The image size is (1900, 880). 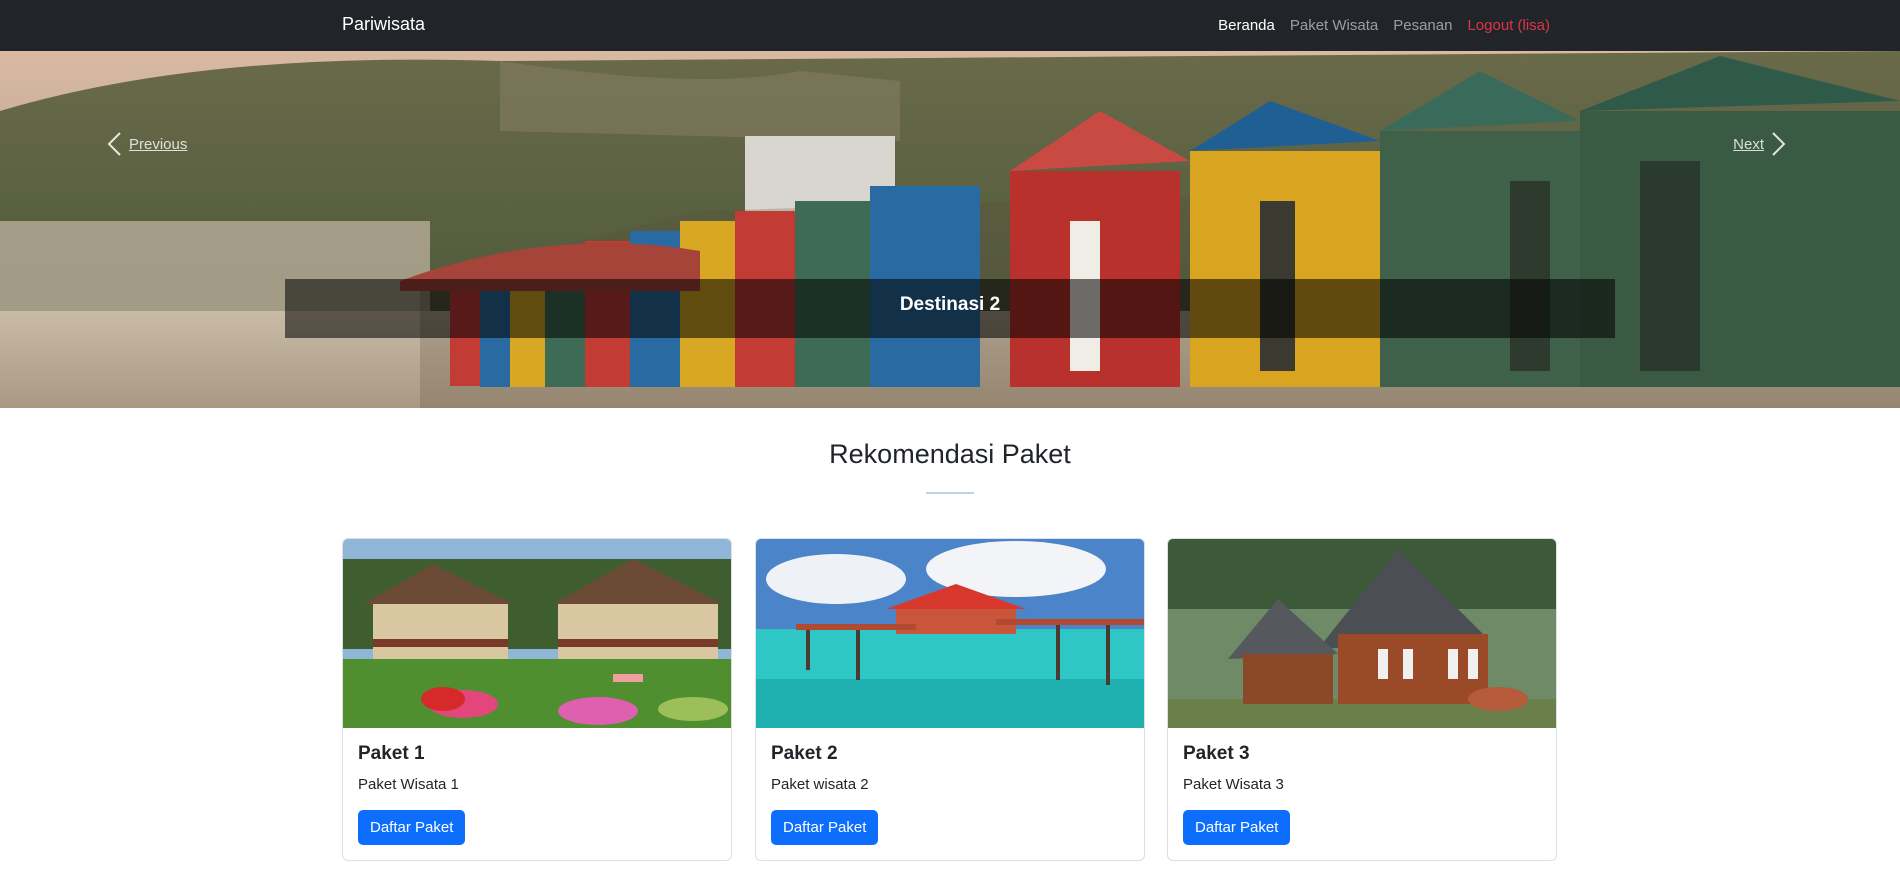 I want to click on chevron-left-icon, so click(x=114, y=144).